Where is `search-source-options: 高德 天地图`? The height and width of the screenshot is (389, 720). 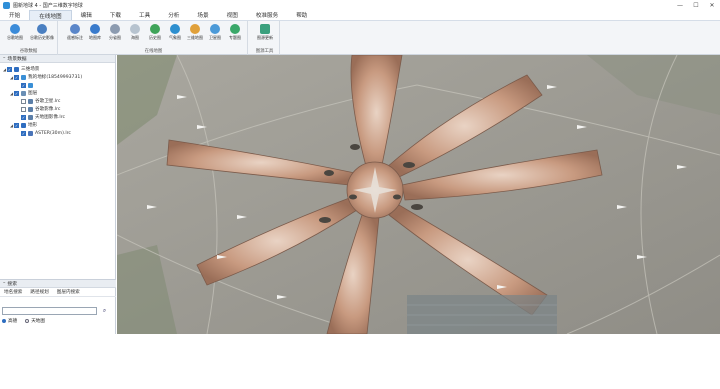 search-source-options: 高德 天地图 is located at coordinates (23, 321).